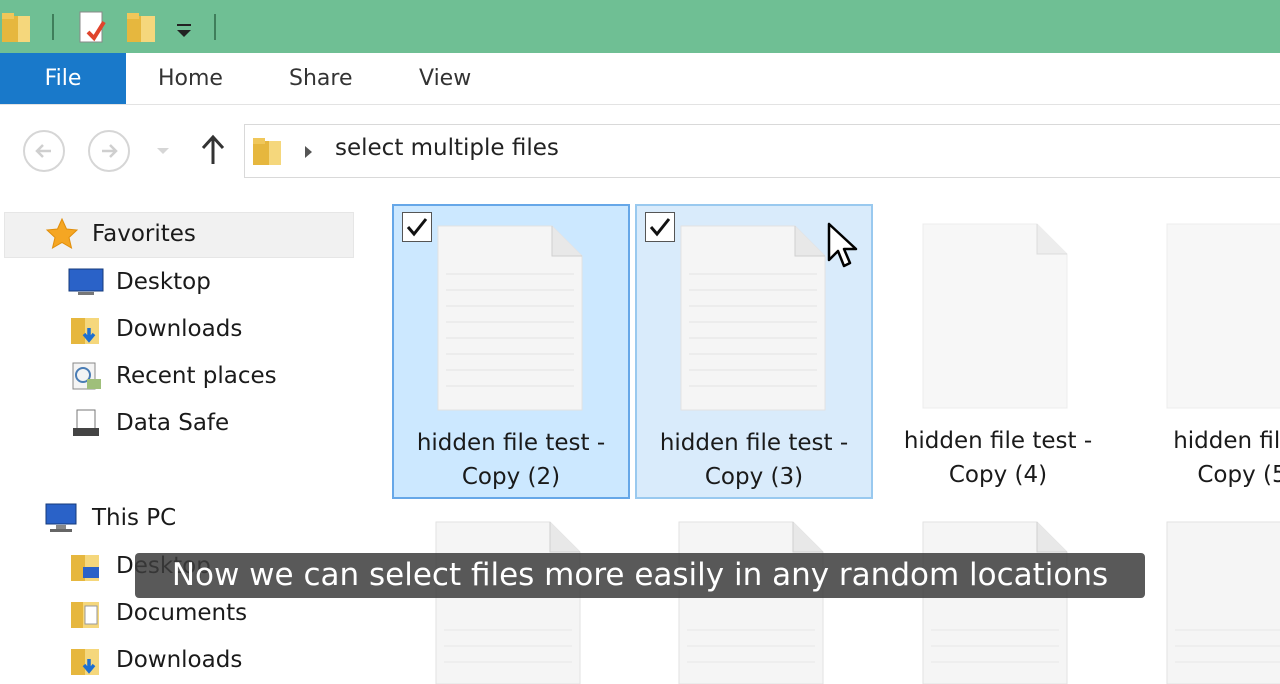  I want to click on tab-file: File, so click(63, 78).